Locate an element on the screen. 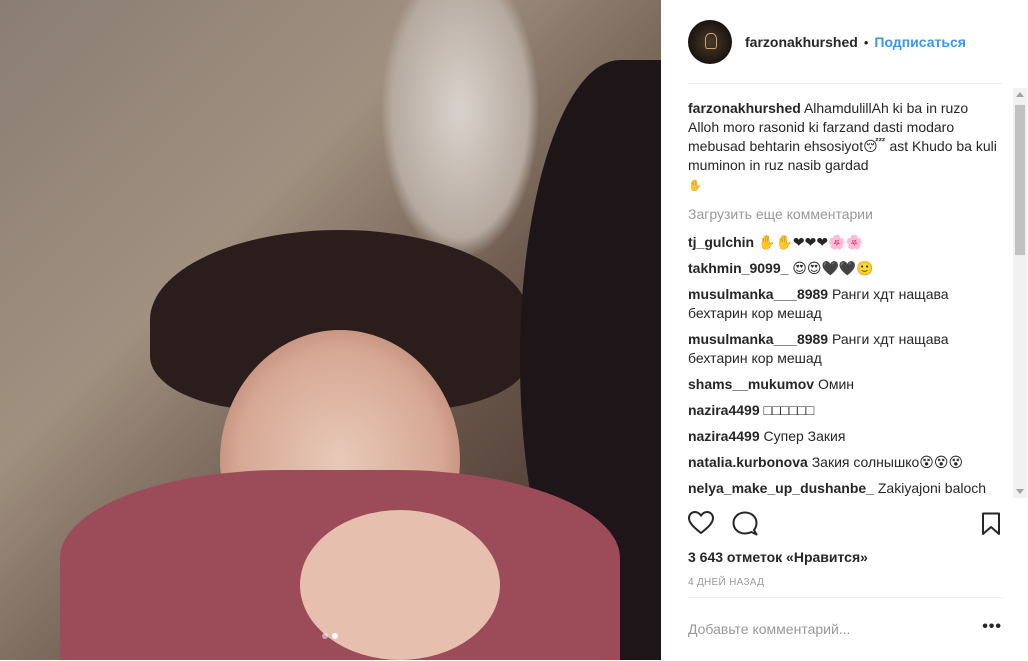 Image resolution: width=1028 pixels, height=661 pixels. comment-item: shams__mukumov Омин is located at coordinates (844, 384).